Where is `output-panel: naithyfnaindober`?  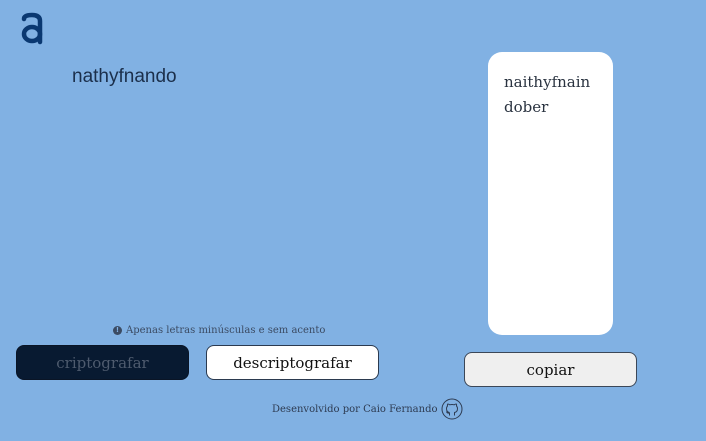
output-panel: naithyfnaindober is located at coordinates (550, 193).